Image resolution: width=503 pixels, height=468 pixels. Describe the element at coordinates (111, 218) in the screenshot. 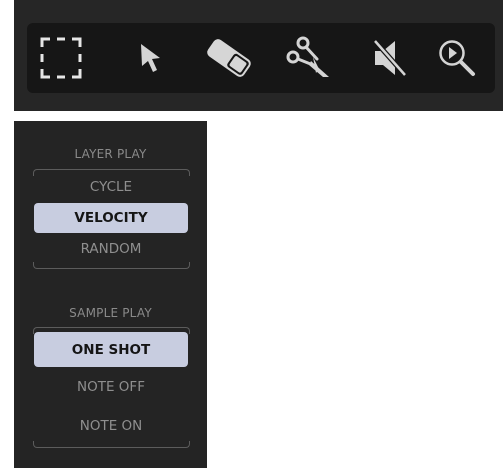

I see `layer-play-option-velocity: VELOCITY` at that location.